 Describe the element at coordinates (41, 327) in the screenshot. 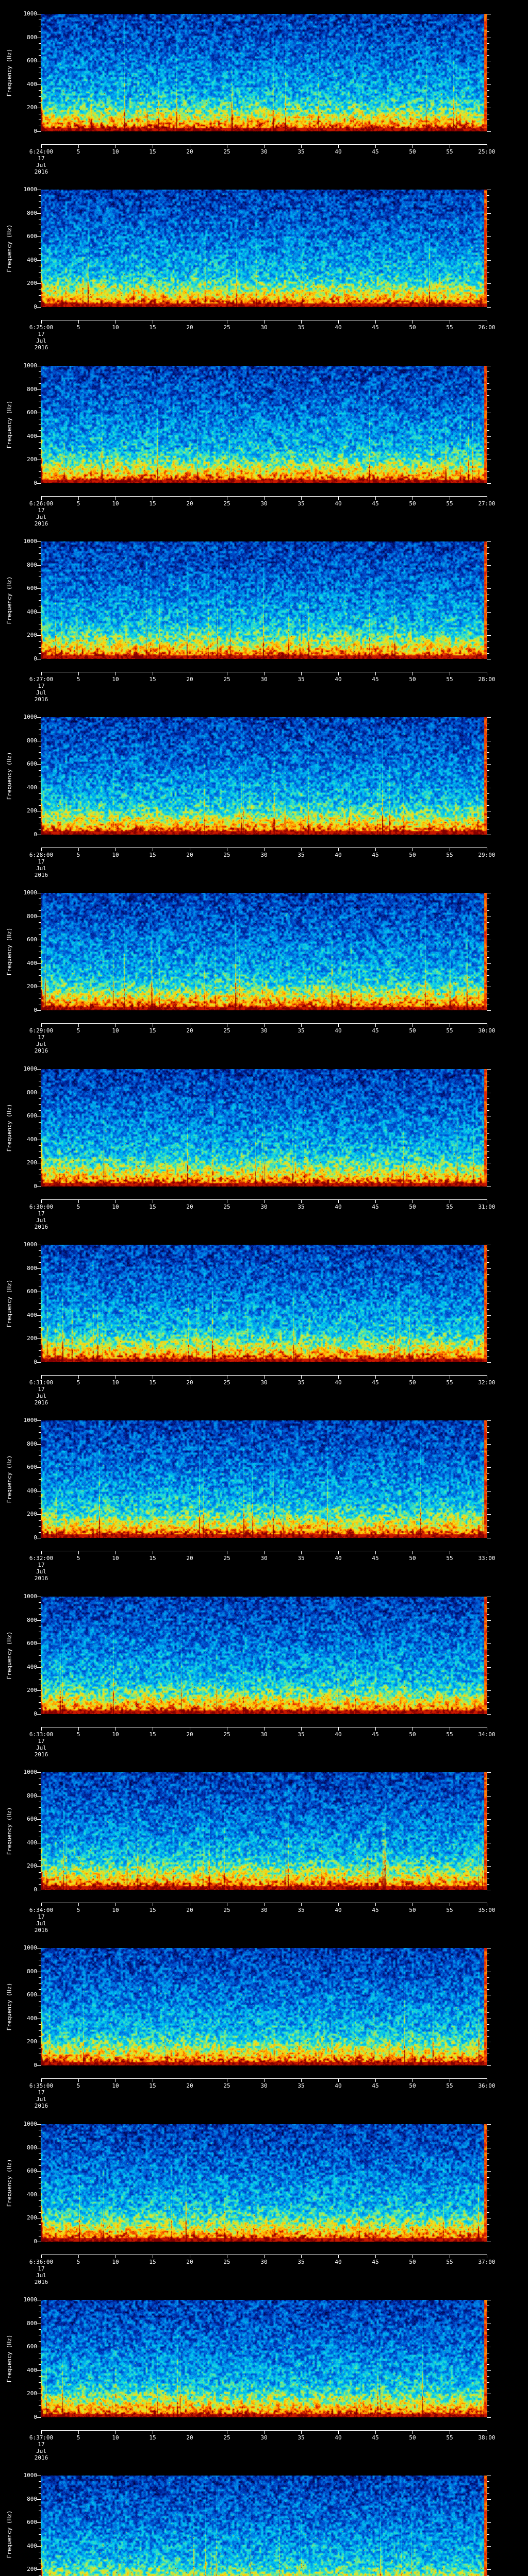

I see `start-time-label: 6:25:00` at that location.